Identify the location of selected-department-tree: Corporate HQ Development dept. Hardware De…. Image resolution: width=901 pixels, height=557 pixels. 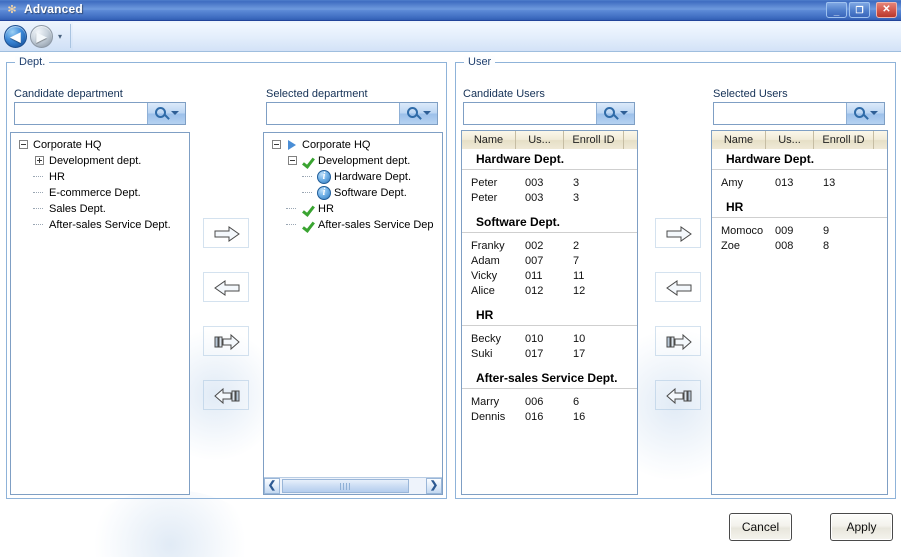
(353, 185).